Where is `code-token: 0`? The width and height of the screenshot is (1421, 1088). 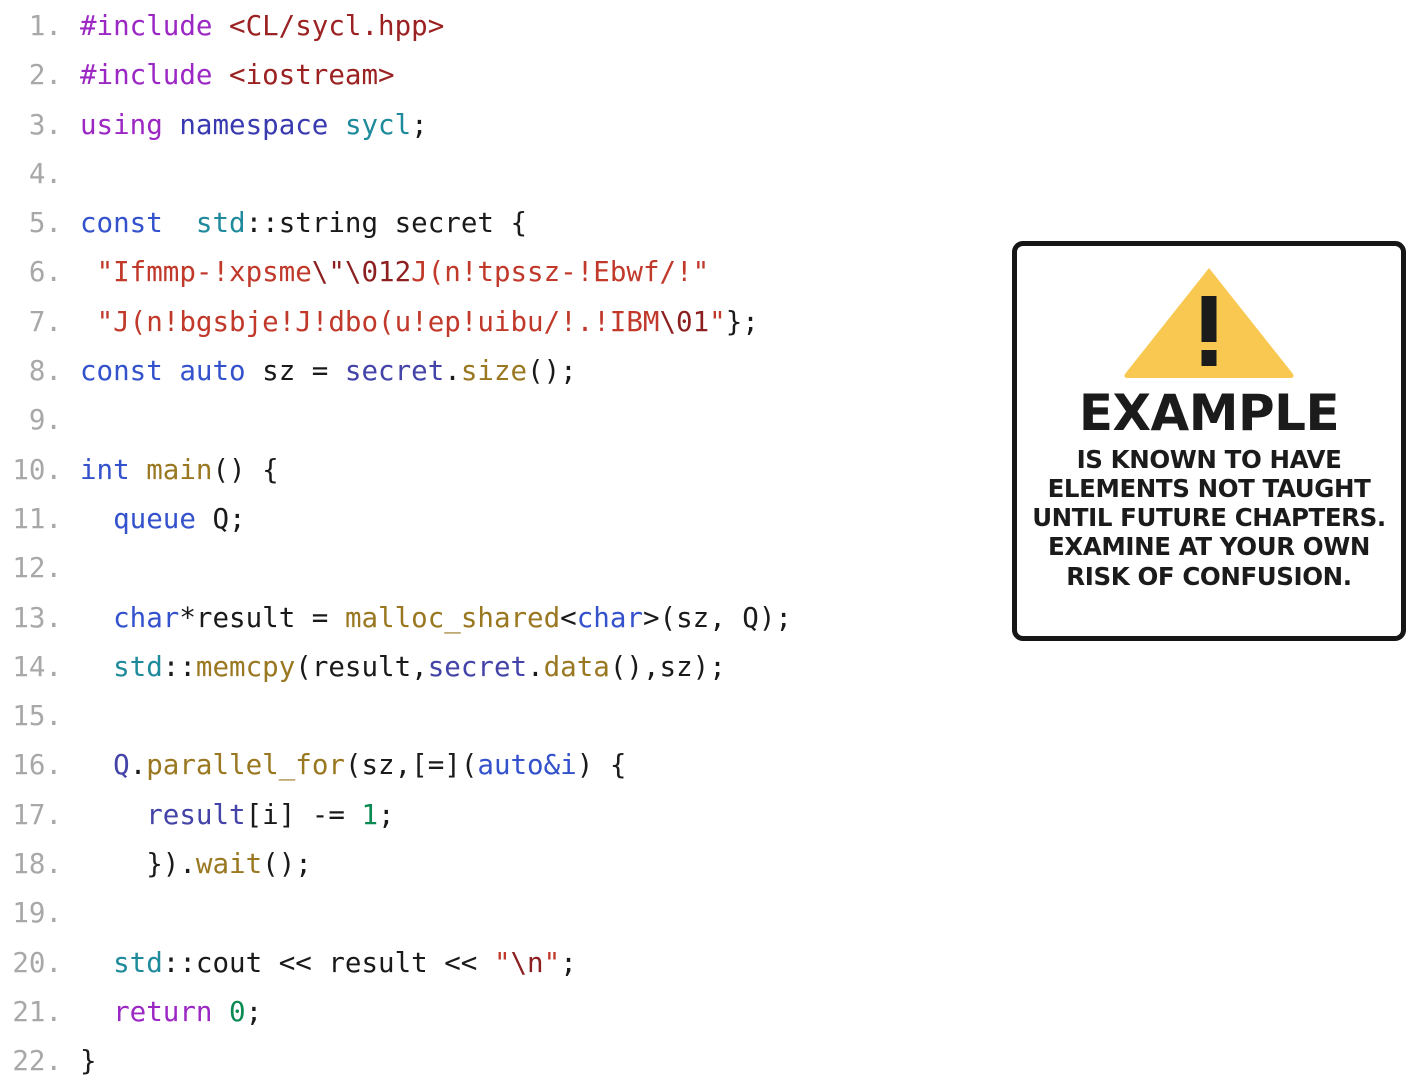 code-token: 0 is located at coordinates (237, 1011).